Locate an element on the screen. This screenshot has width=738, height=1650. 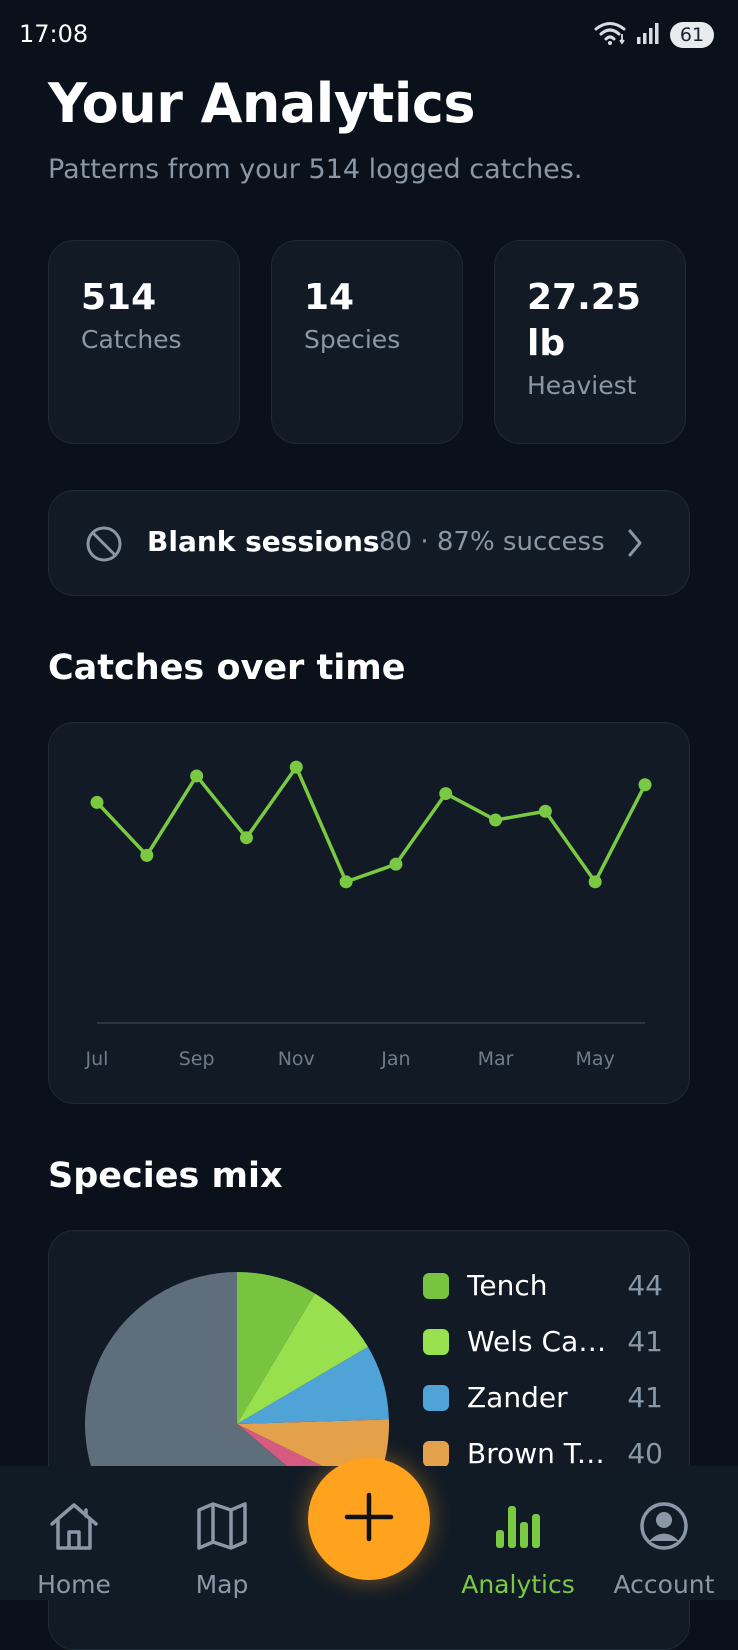
nav-account: Account is located at coordinates (664, 1533).